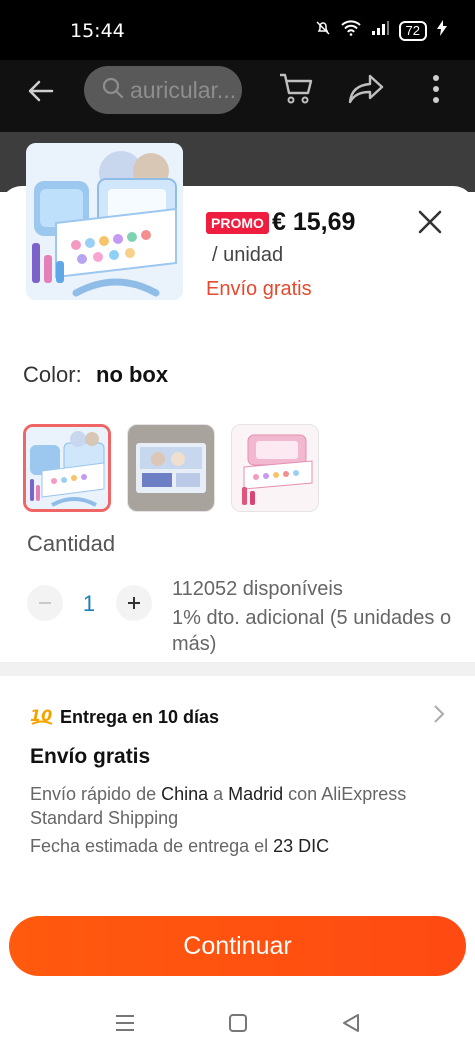 The height and width of the screenshot is (1056, 475). I want to click on price-unit: / unidad, so click(248, 255).